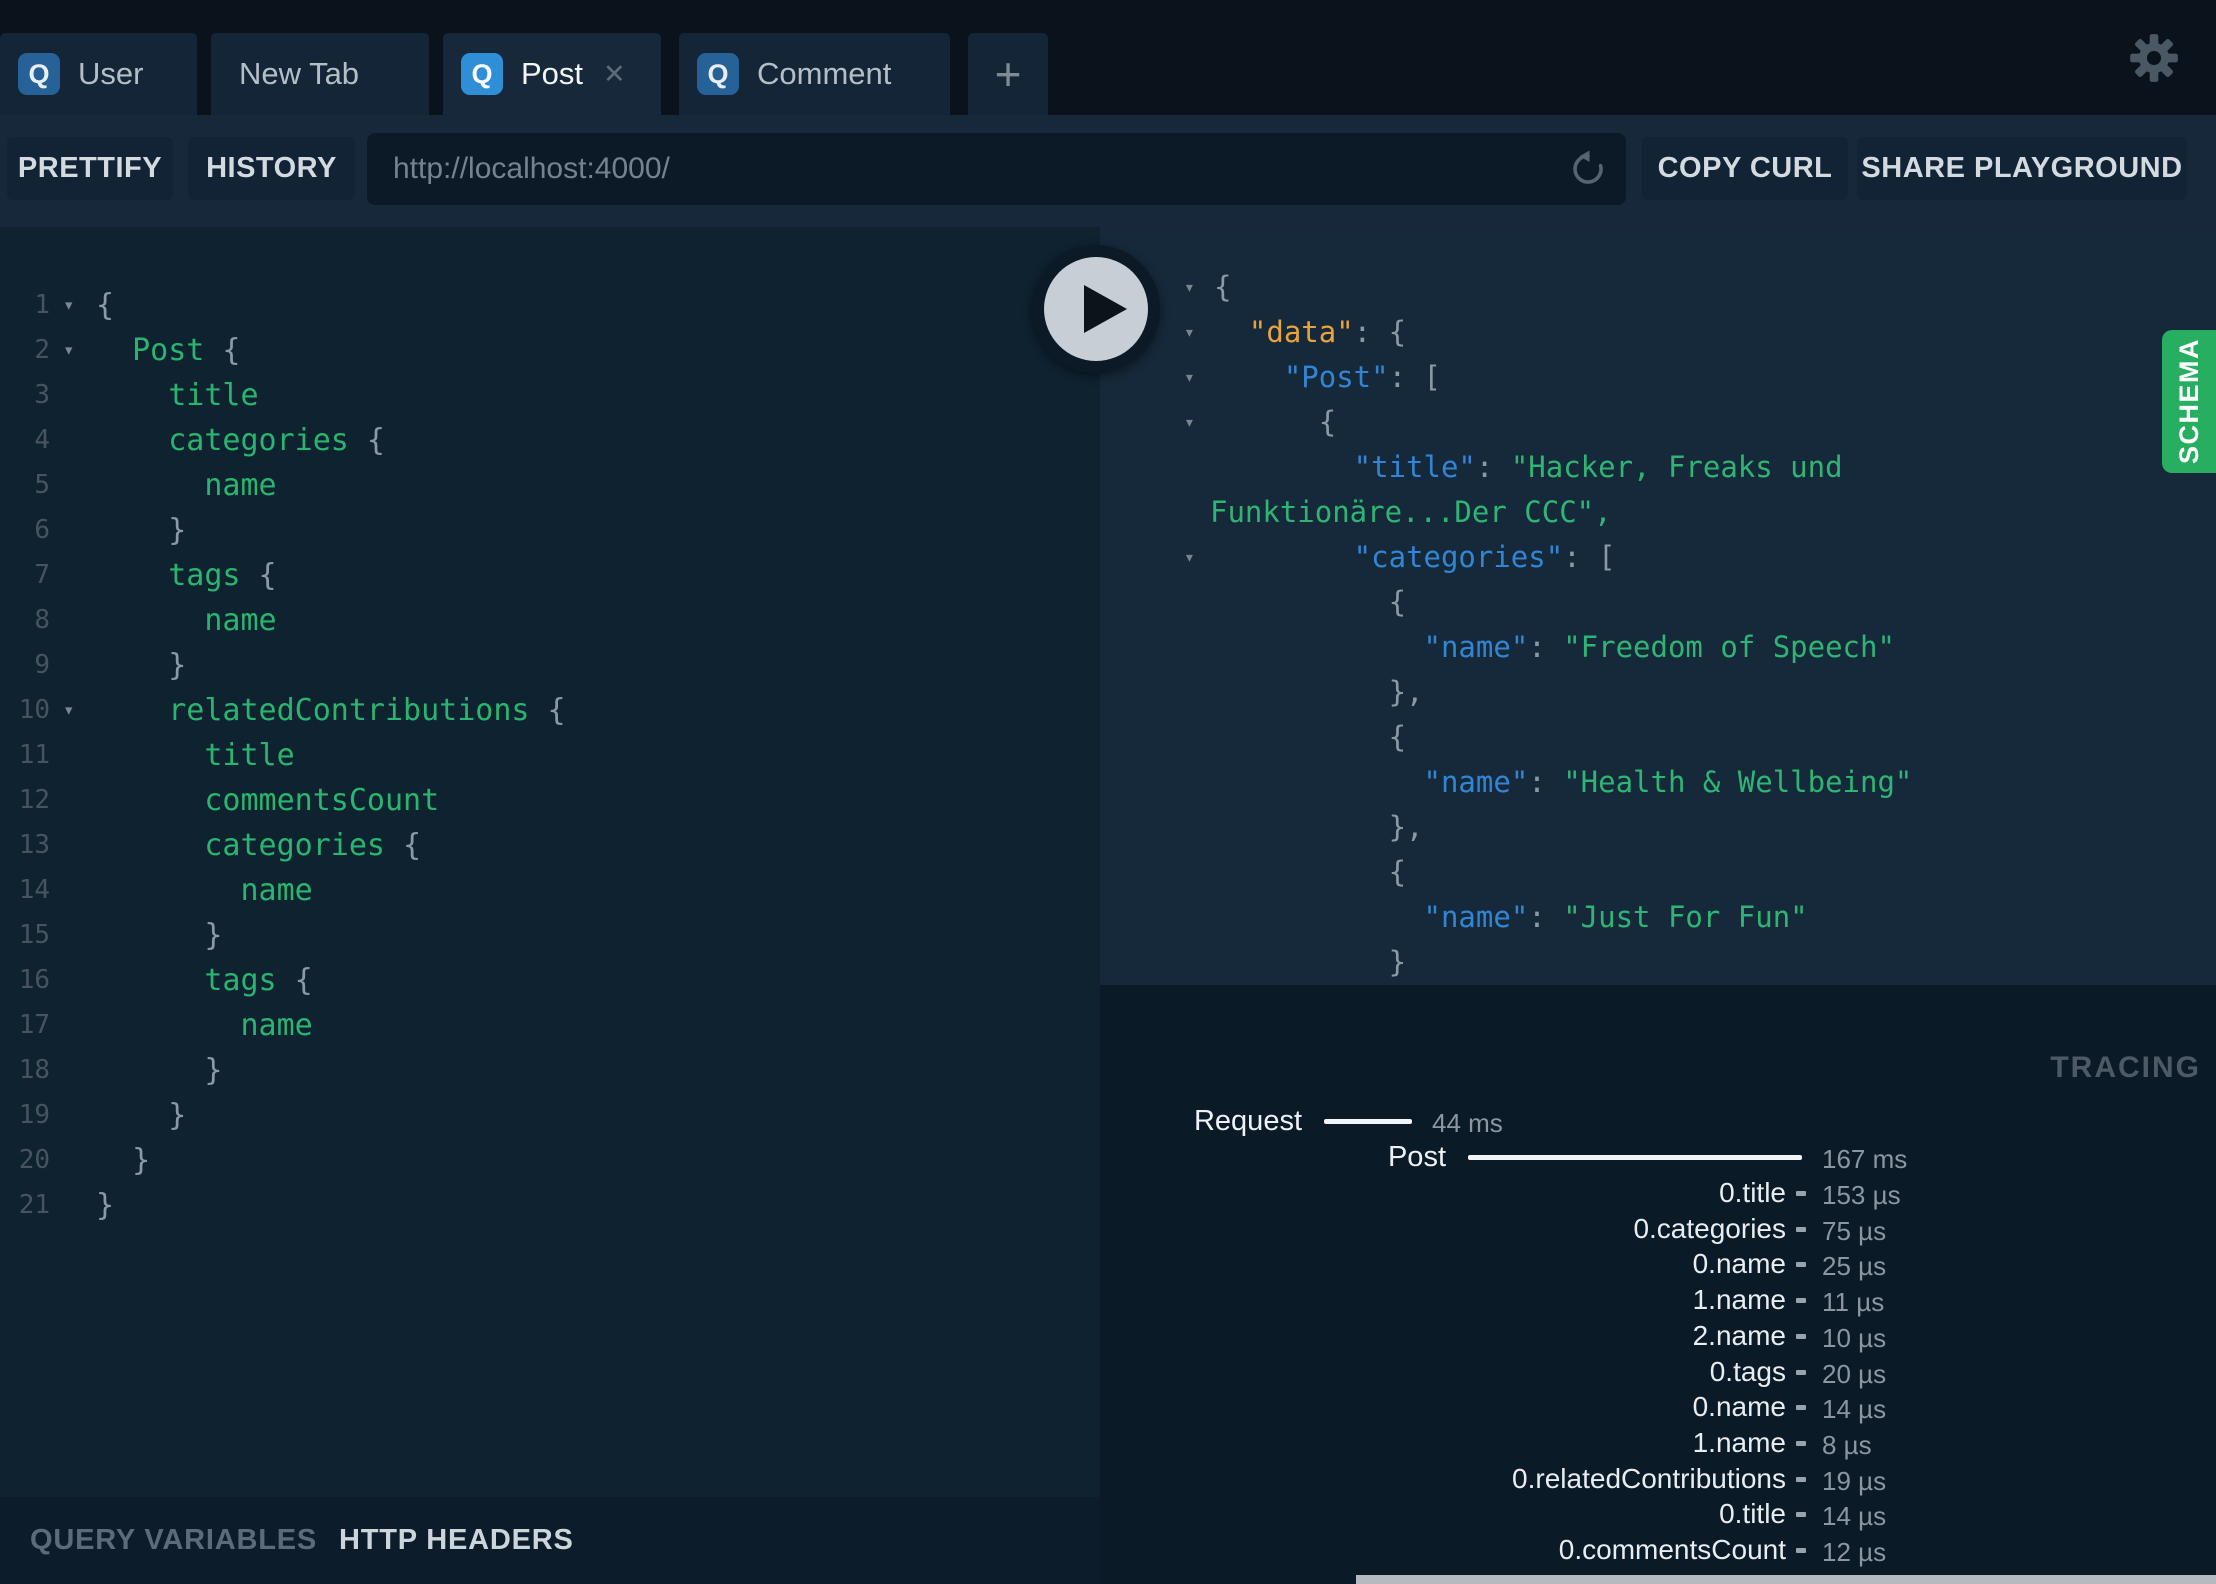 The height and width of the screenshot is (1584, 2216). What do you see at coordinates (456, 1540) in the screenshot?
I see `tab-http-headers: HTTP HEADERS` at bounding box center [456, 1540].